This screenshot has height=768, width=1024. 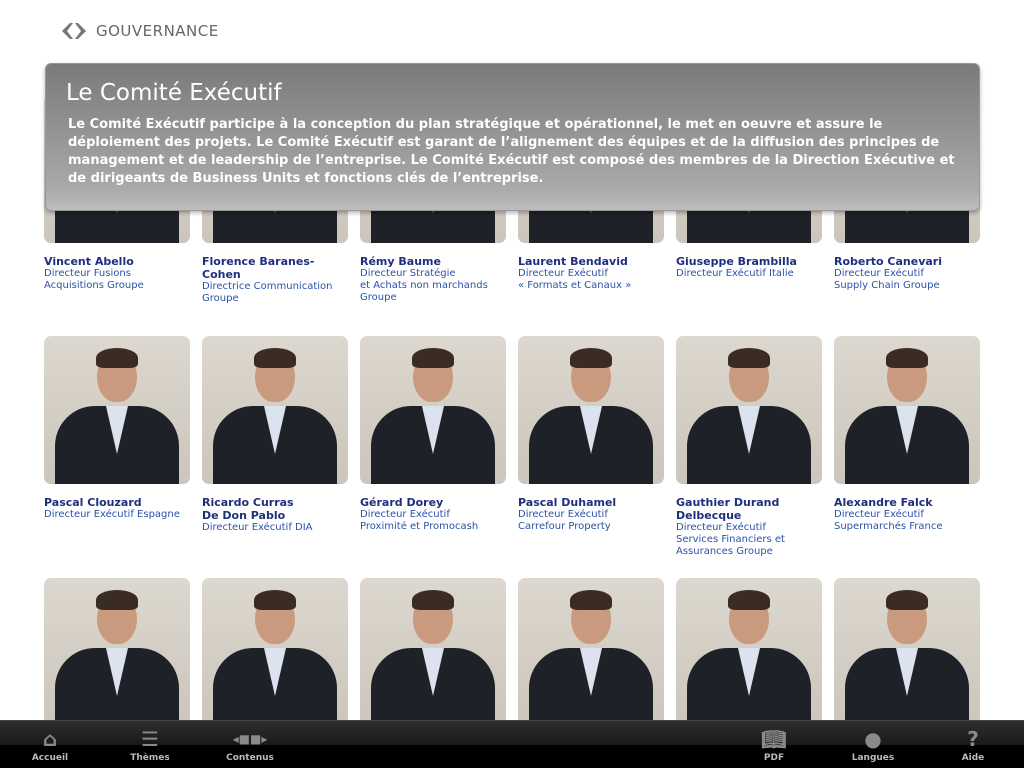 What do you see at coordinates (736, 261) in the screenshot?
I see `member-name: Giuseppe Brambilla` at bounding box center [736, 261].